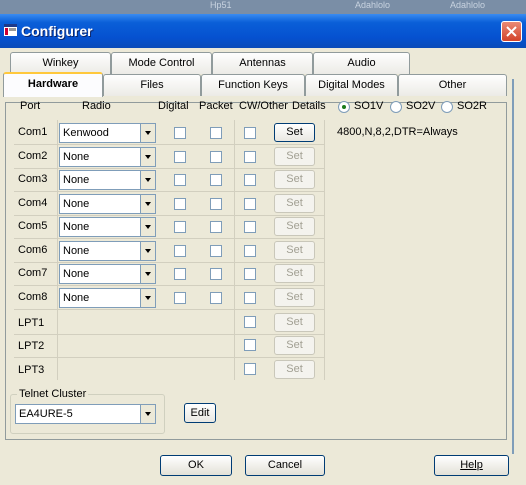  What do you see at coordinates (396, 107) in the screenshot?
I see `so2v-radio` at bounding box center [396, 107].